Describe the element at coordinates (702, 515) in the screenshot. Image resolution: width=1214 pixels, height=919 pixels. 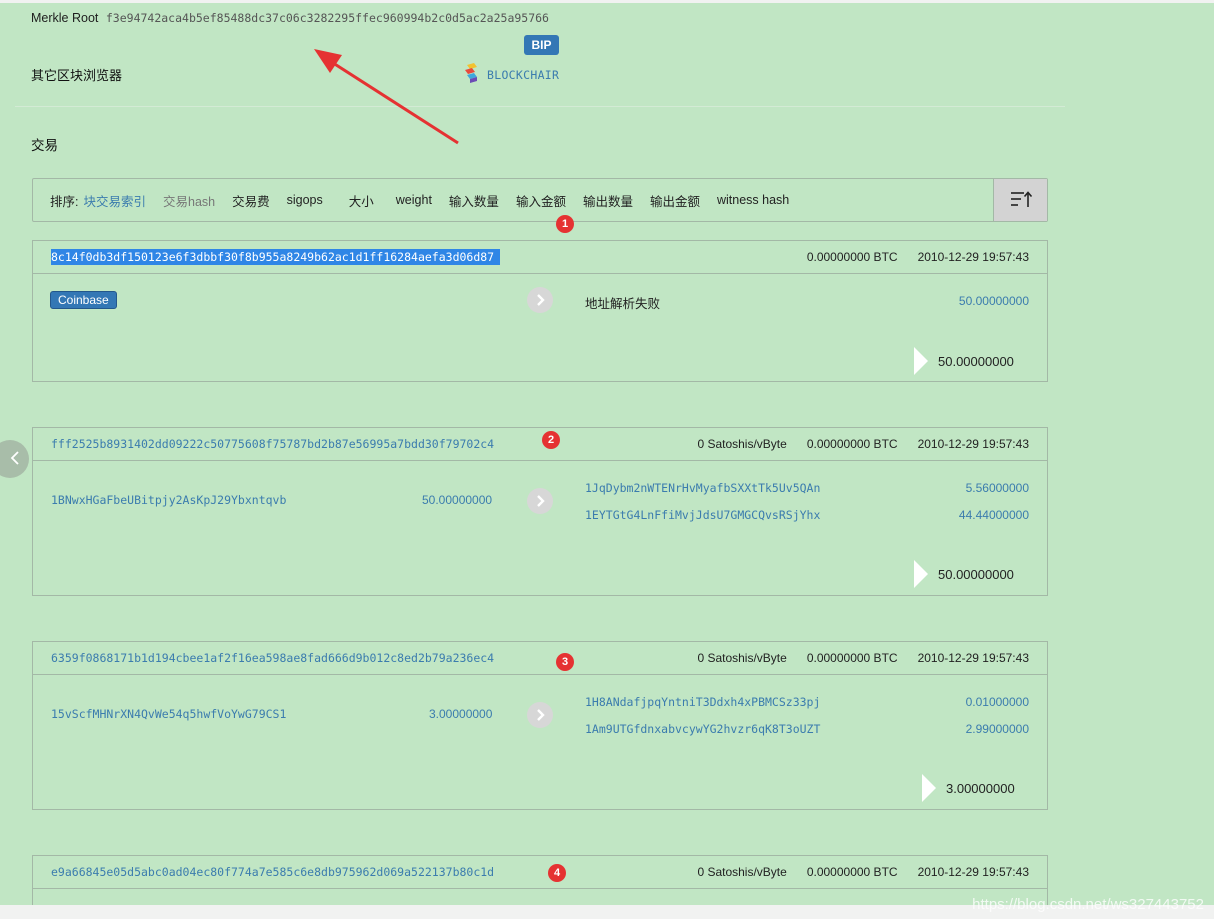
I see `output-address-link: 1EYTGtG4LnFfiMvjJdsU7GMGCQvsRSjYhx` at that location.